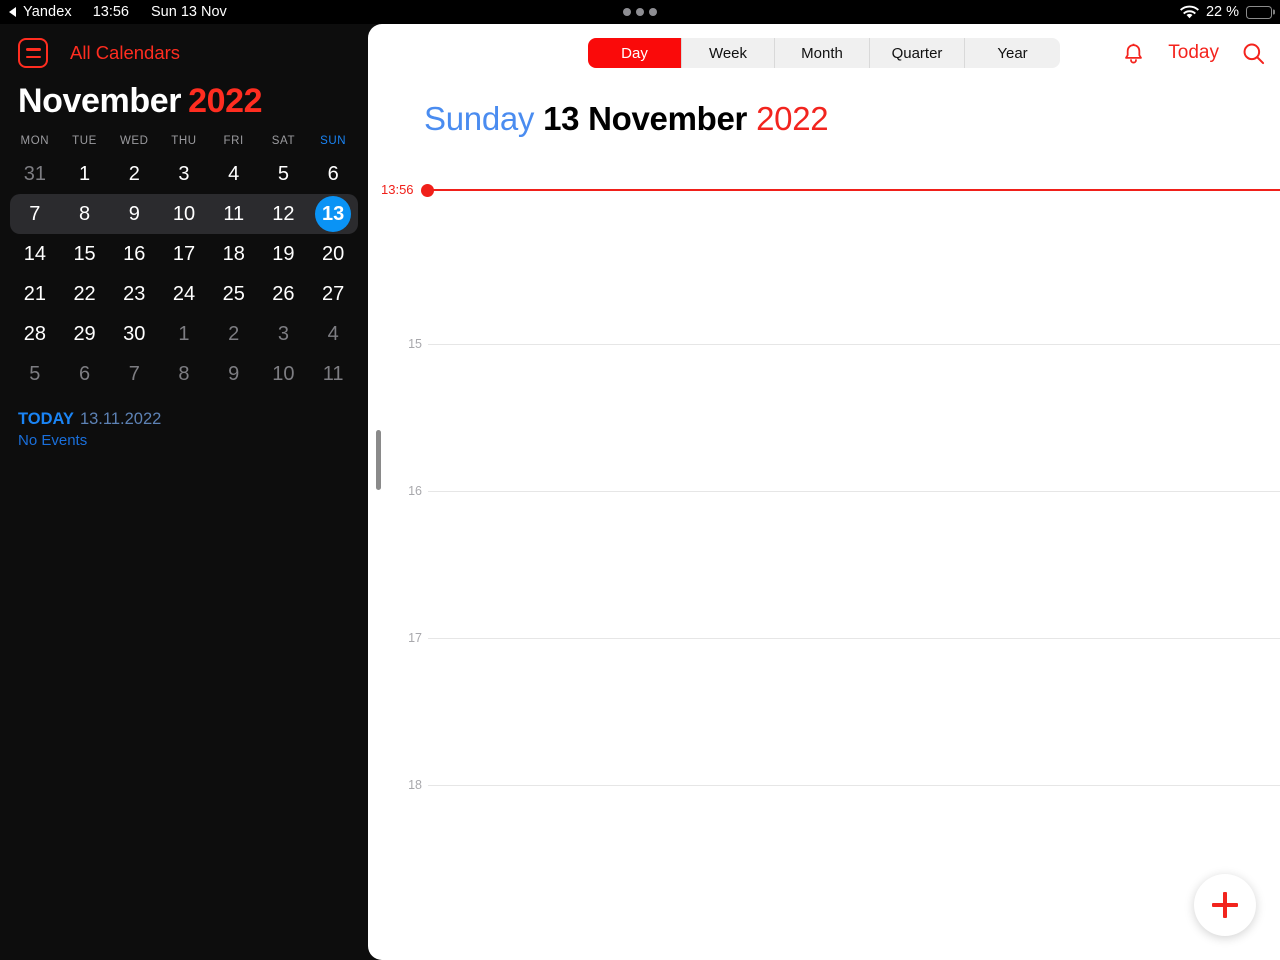 This screenshot has height=960, width=1280. What do you see at coordinates (333, 254) in the screenshot?
I see `calendar-day-20: 20` at bounding box center [333, 254].